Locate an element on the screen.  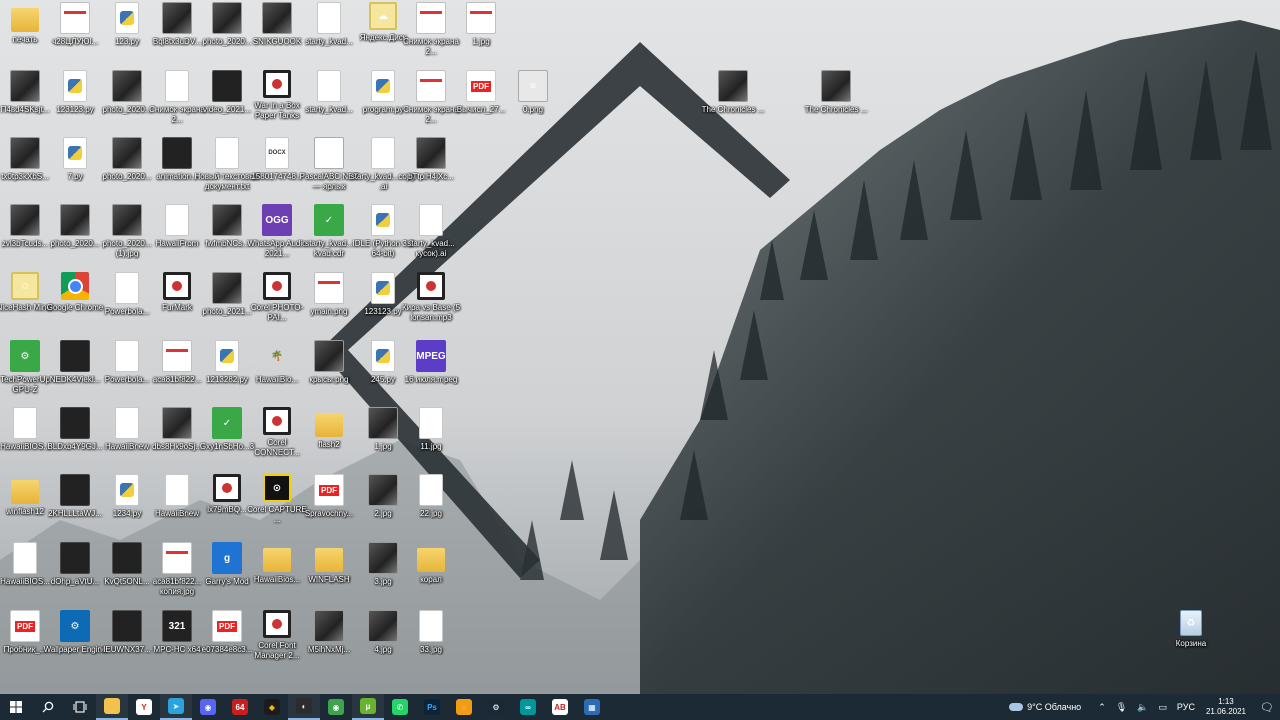
corel-icon: ⊙ is located at coordinates (277, 488).